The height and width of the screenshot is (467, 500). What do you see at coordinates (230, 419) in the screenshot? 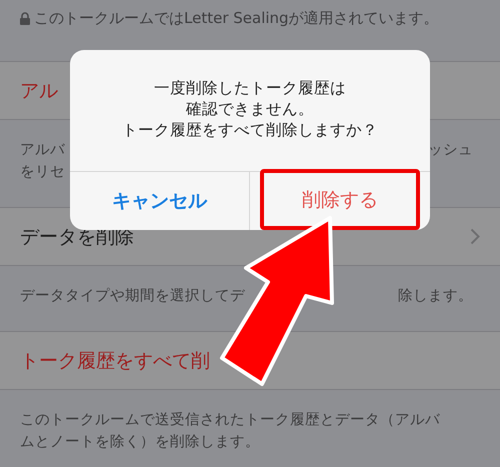
I see `description-text: このトークルームで送受信されたトーク履歴とデータ（アルバ` at bounding box center [230, 419].